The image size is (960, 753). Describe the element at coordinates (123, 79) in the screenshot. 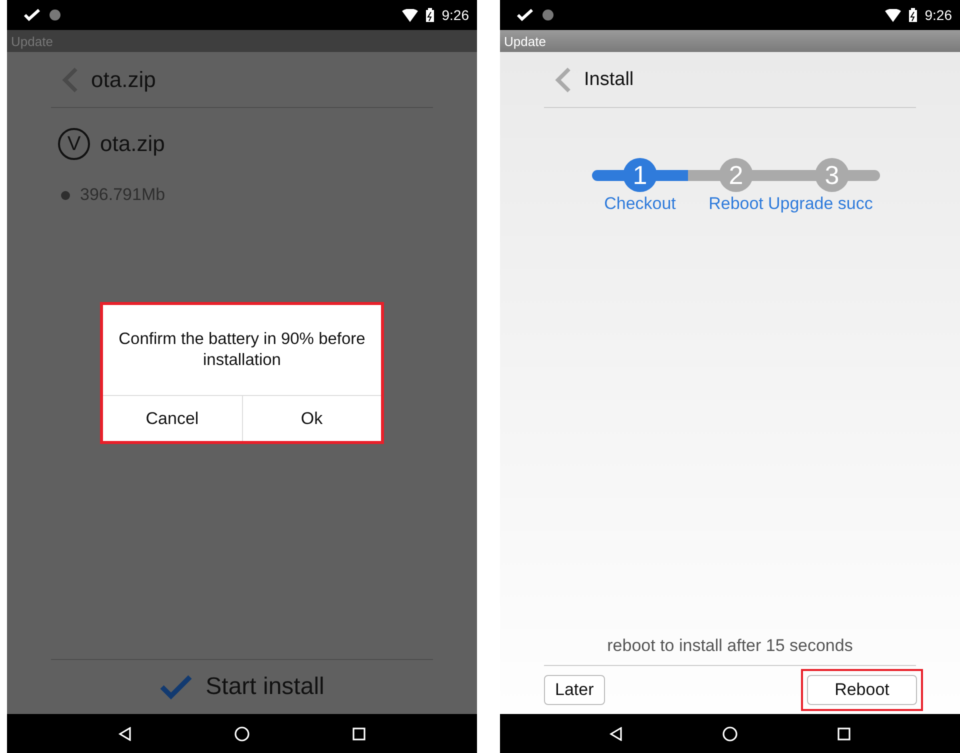

I see `page-title: ota.zip` at that location.